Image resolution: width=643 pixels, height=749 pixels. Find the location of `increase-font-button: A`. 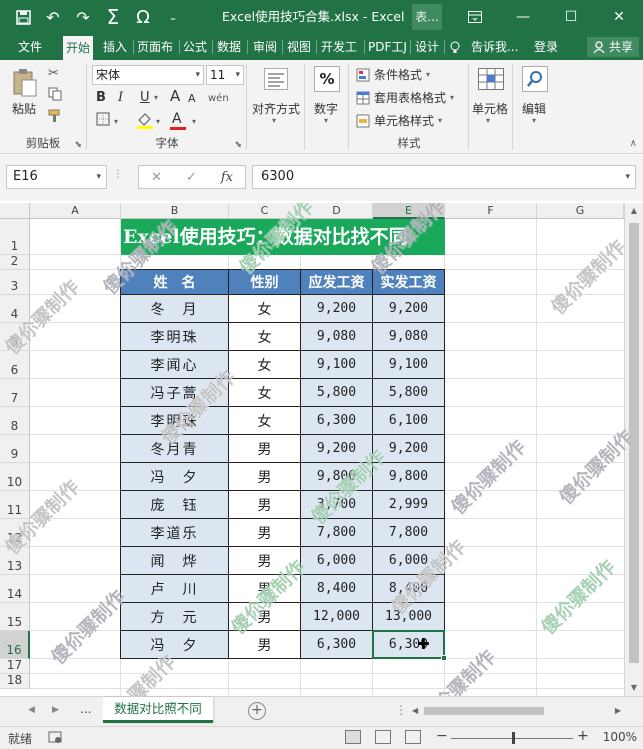

increase-font-button: A is located at coordinates (175, 96).